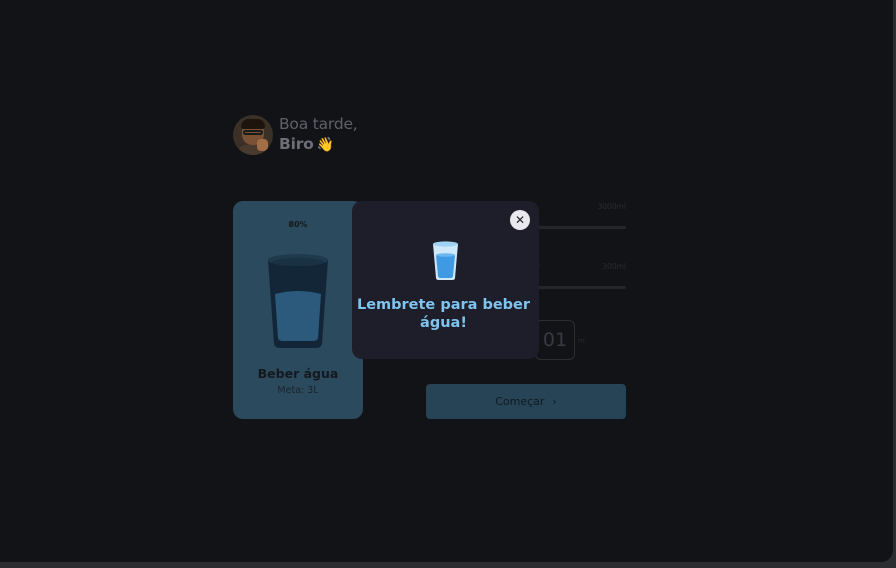 The width and height of the screenshot is (896, 568). I want to click on card-title: Beber água, so click(298, 373).